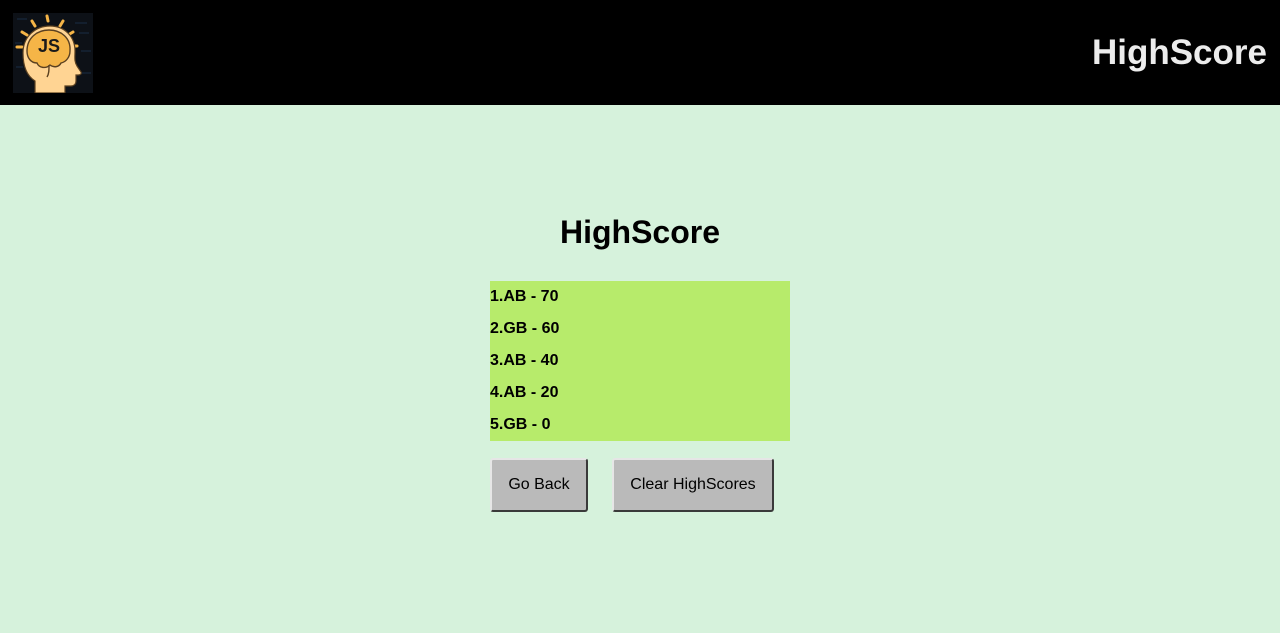  I want to click on js-brain-logo-icon: JS, so click(53, 53).